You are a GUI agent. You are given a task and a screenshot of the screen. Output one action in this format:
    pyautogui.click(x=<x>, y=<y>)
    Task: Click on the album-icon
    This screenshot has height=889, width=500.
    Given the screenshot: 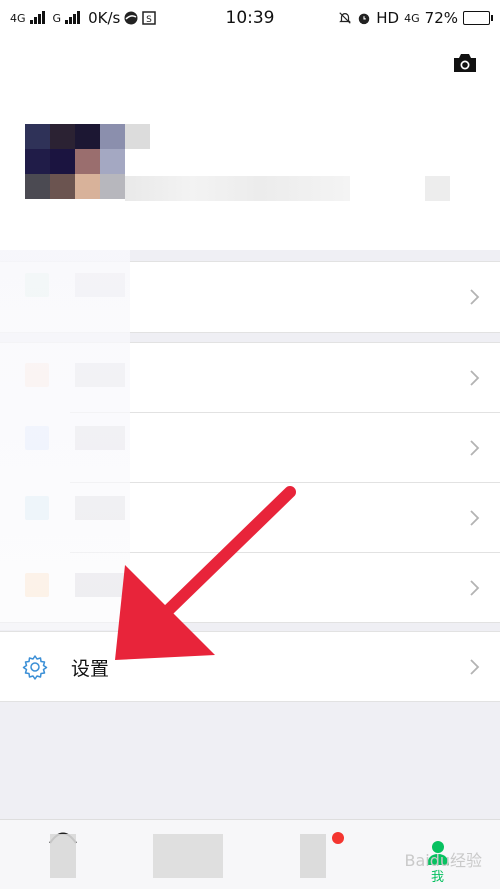 What is the action you would take?
    pyautogui.click(x=37, y=438)
    